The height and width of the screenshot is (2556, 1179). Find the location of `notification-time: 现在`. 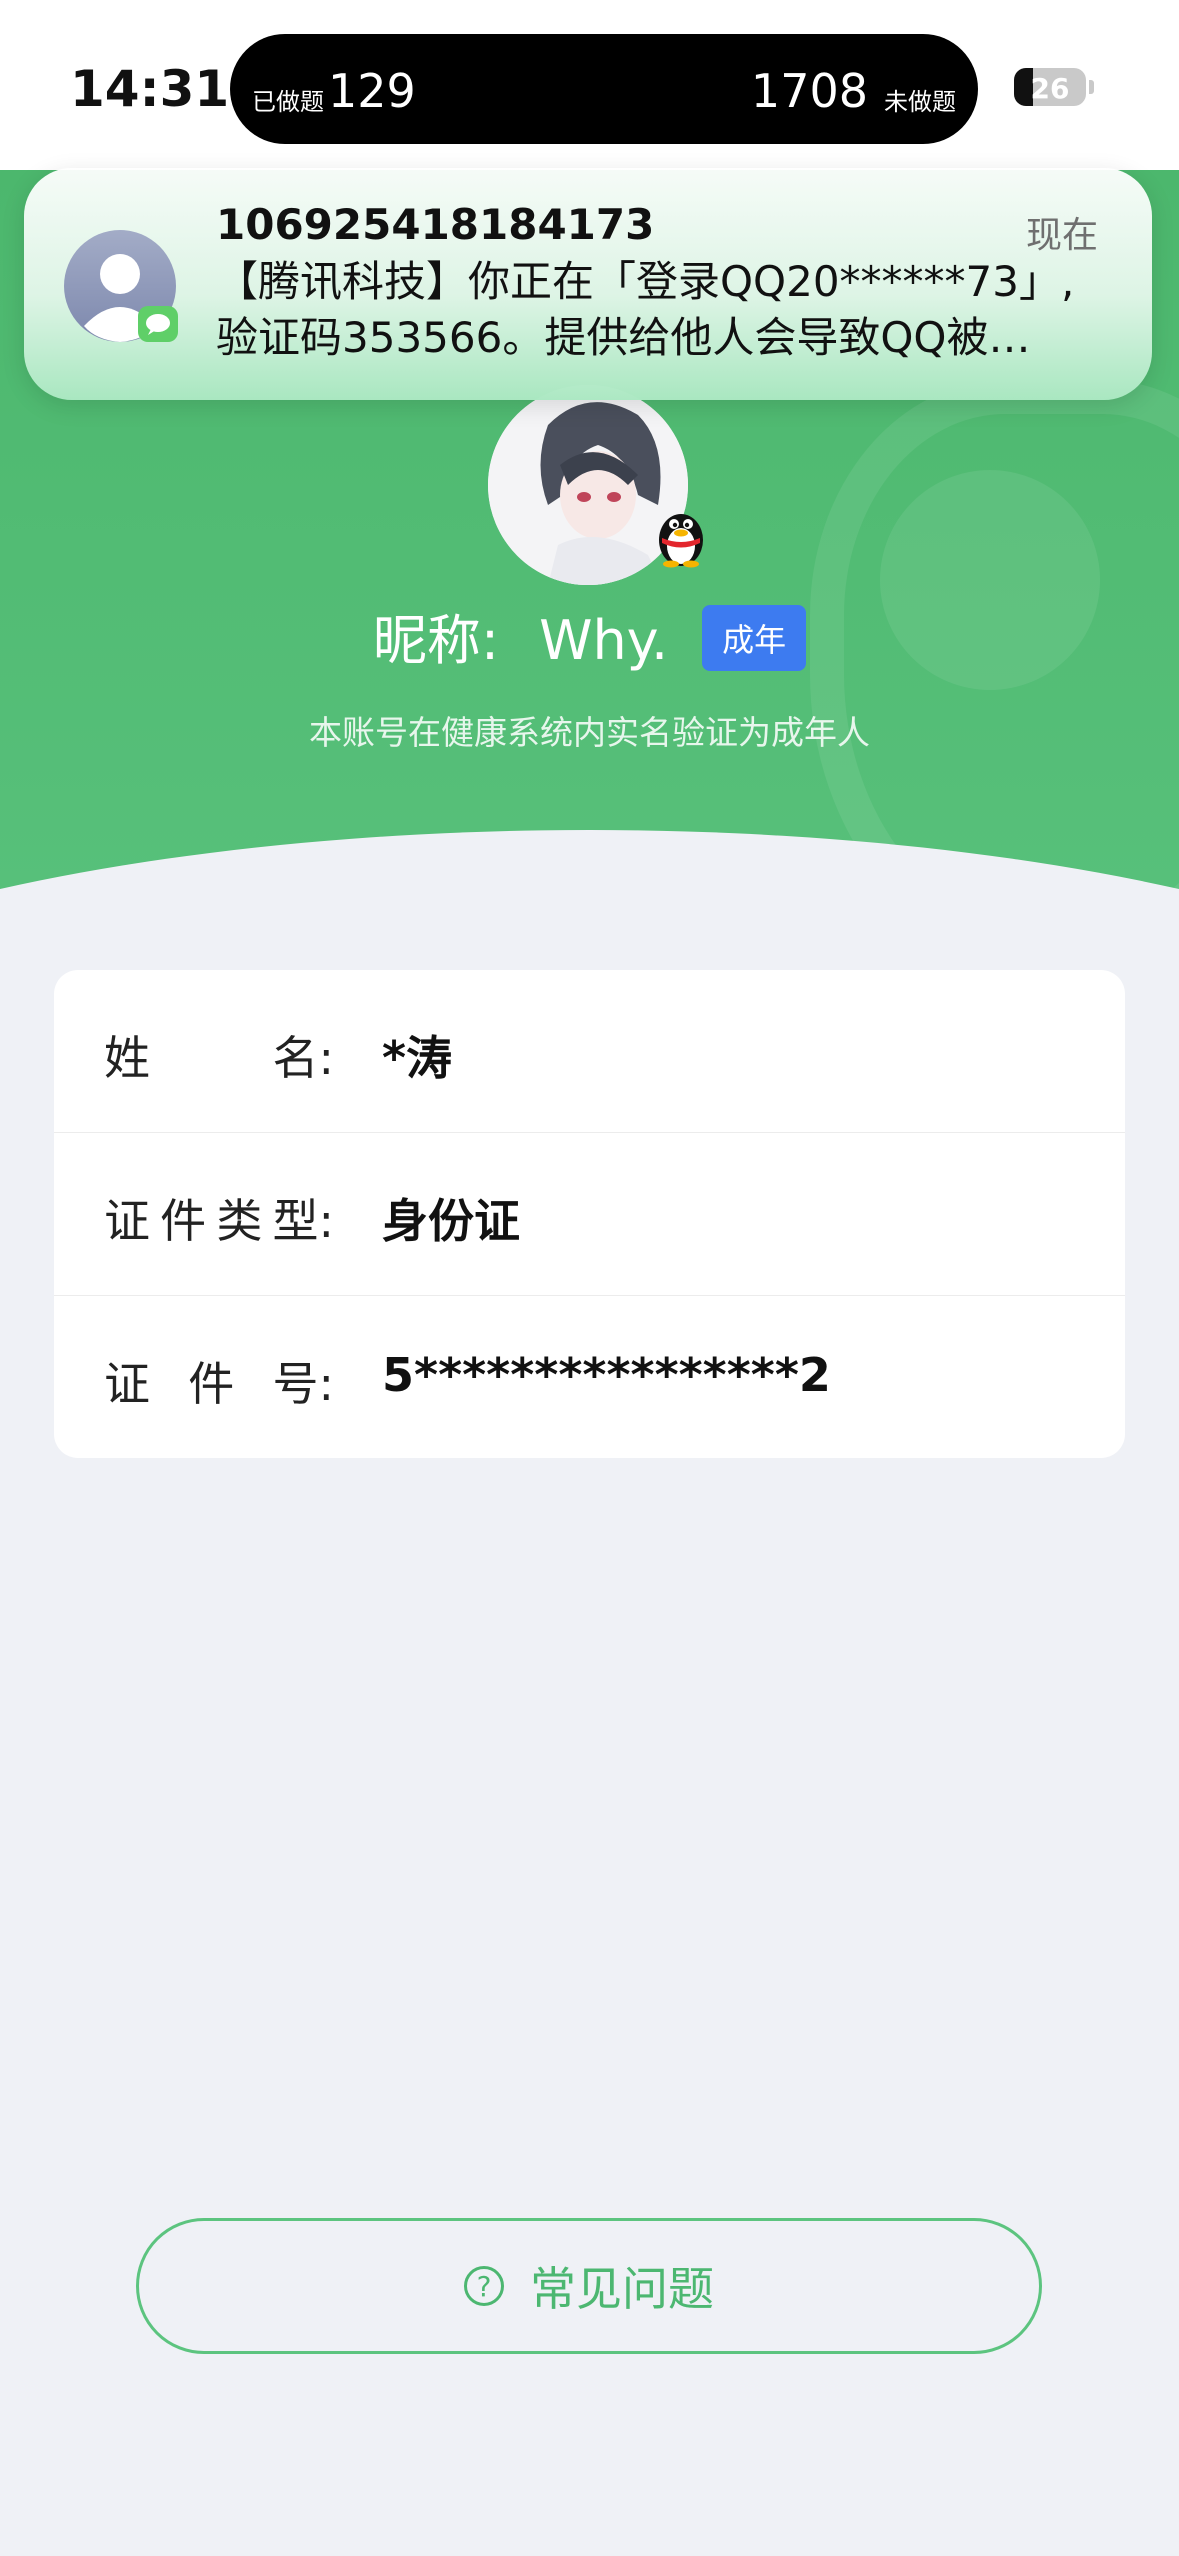

notification-time: 现在 is located at coordinates (1061, 235).